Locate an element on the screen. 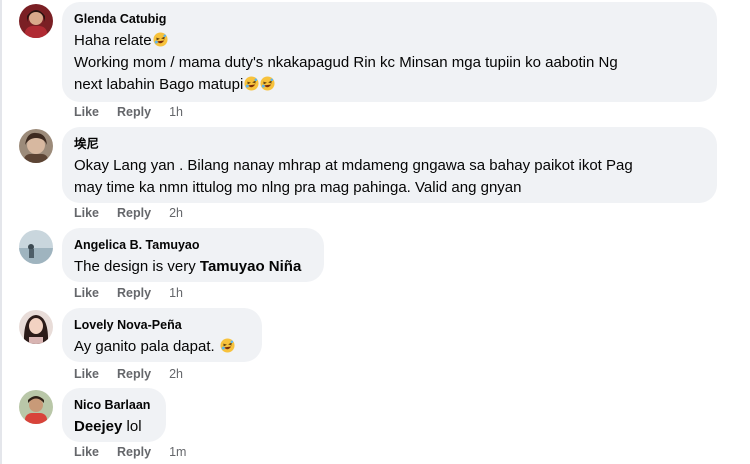 This screenshot has height=464, width=750. comment-author: Nico Barlaan is located at coordinates (114, 405).